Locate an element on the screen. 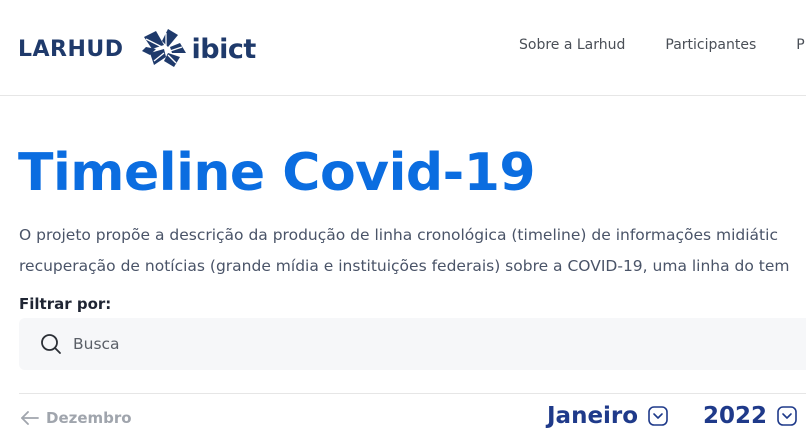  month-value: Janeiro is located at coordinates (593, 416).